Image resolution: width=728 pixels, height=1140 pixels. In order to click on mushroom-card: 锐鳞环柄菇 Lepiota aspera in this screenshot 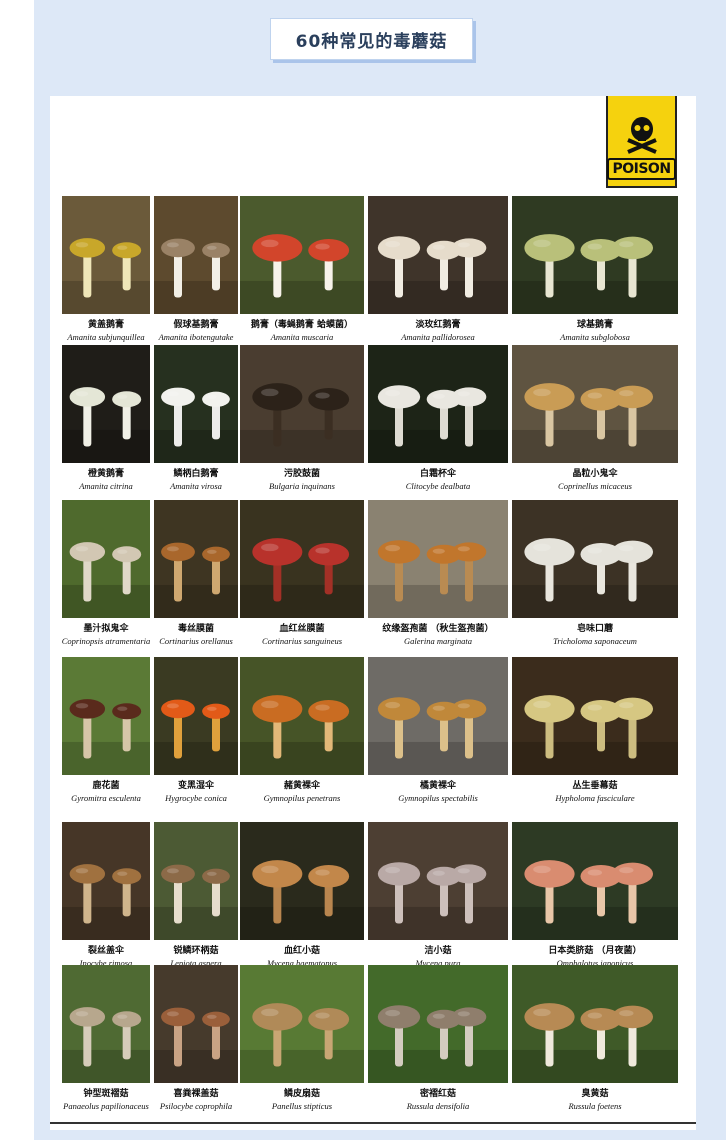, I will do `click(196, 898)`.